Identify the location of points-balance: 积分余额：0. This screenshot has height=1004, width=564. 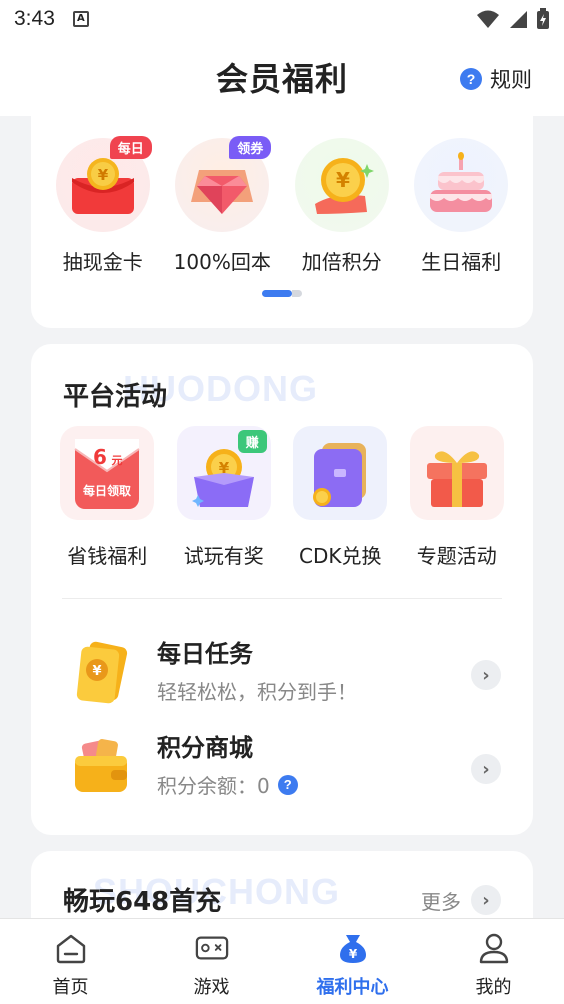
(213, 786).